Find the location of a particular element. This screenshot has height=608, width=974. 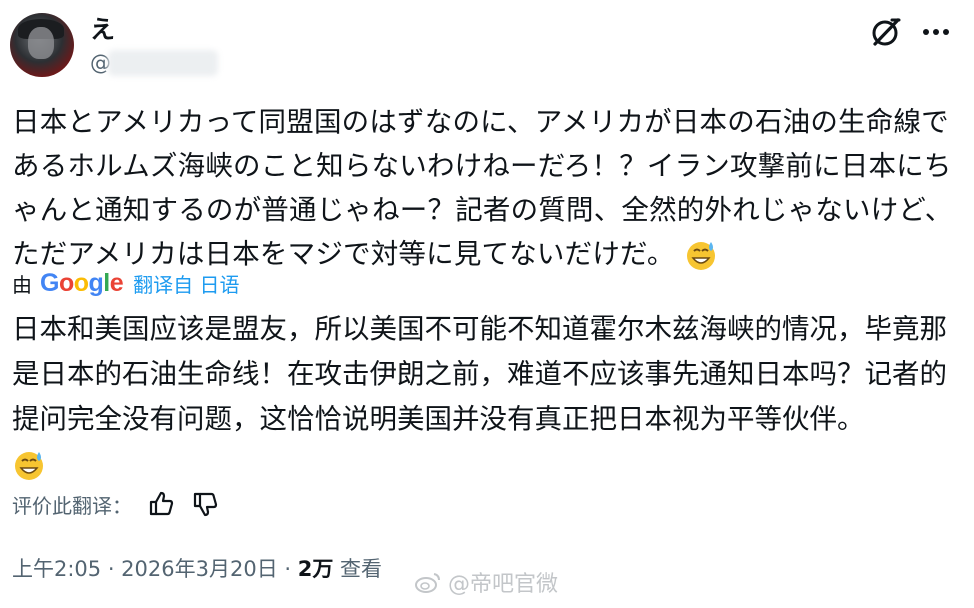

rate-translation: 评价此翻译： is located at coordinates (116, 504).